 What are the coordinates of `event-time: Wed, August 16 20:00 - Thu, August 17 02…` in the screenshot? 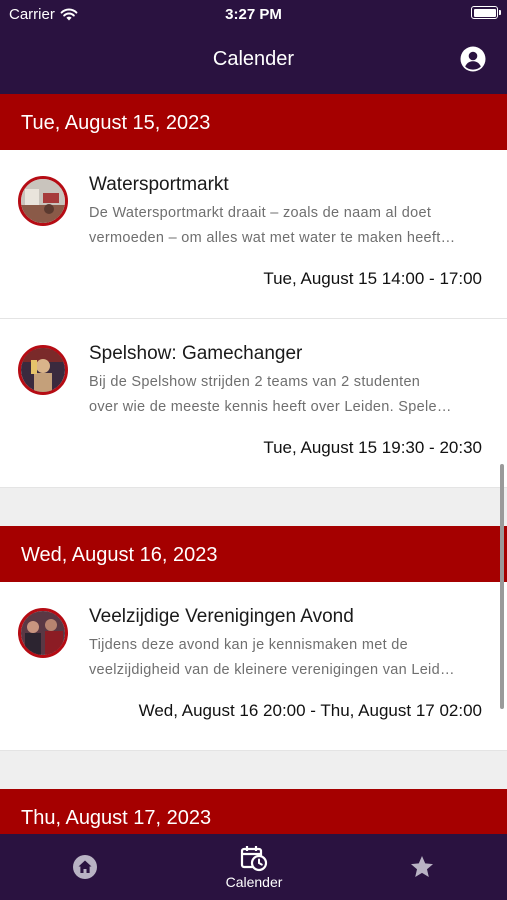 It's located at (310, 710).